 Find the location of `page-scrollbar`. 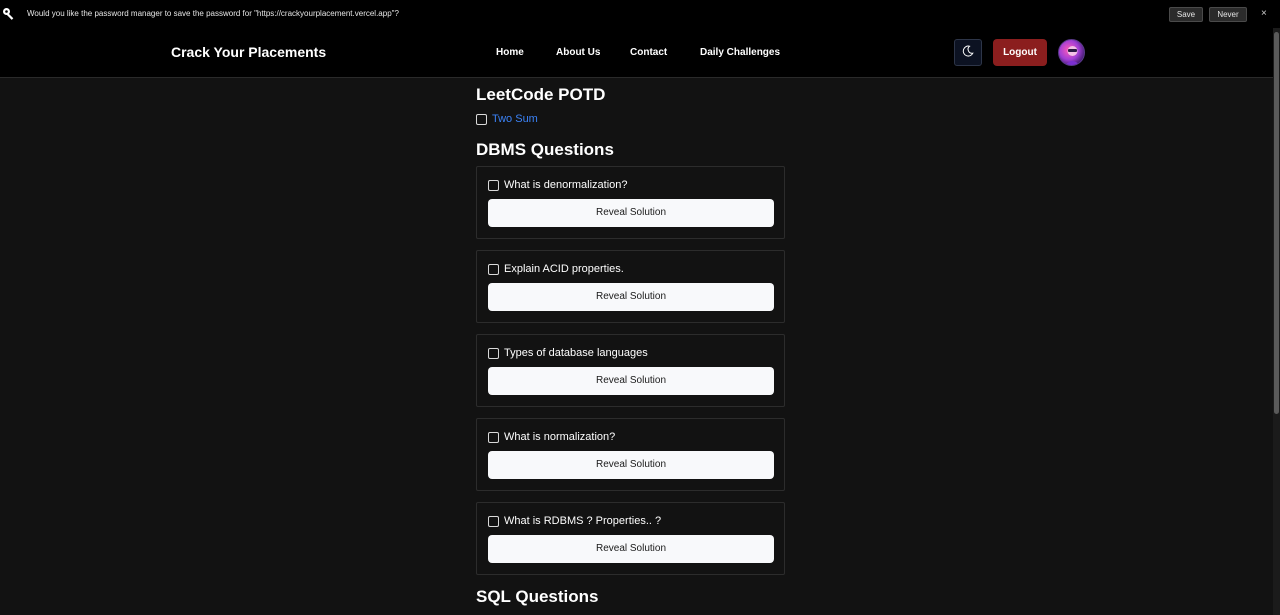

page-scrollbar is located at coordinates (1276, 321).